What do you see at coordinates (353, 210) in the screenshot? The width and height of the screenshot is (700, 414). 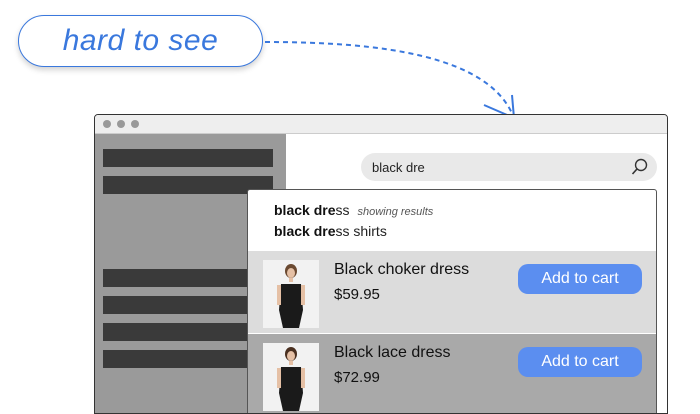 I see `suggestion-item: black dress showing results` at bounding box center [353, 210].